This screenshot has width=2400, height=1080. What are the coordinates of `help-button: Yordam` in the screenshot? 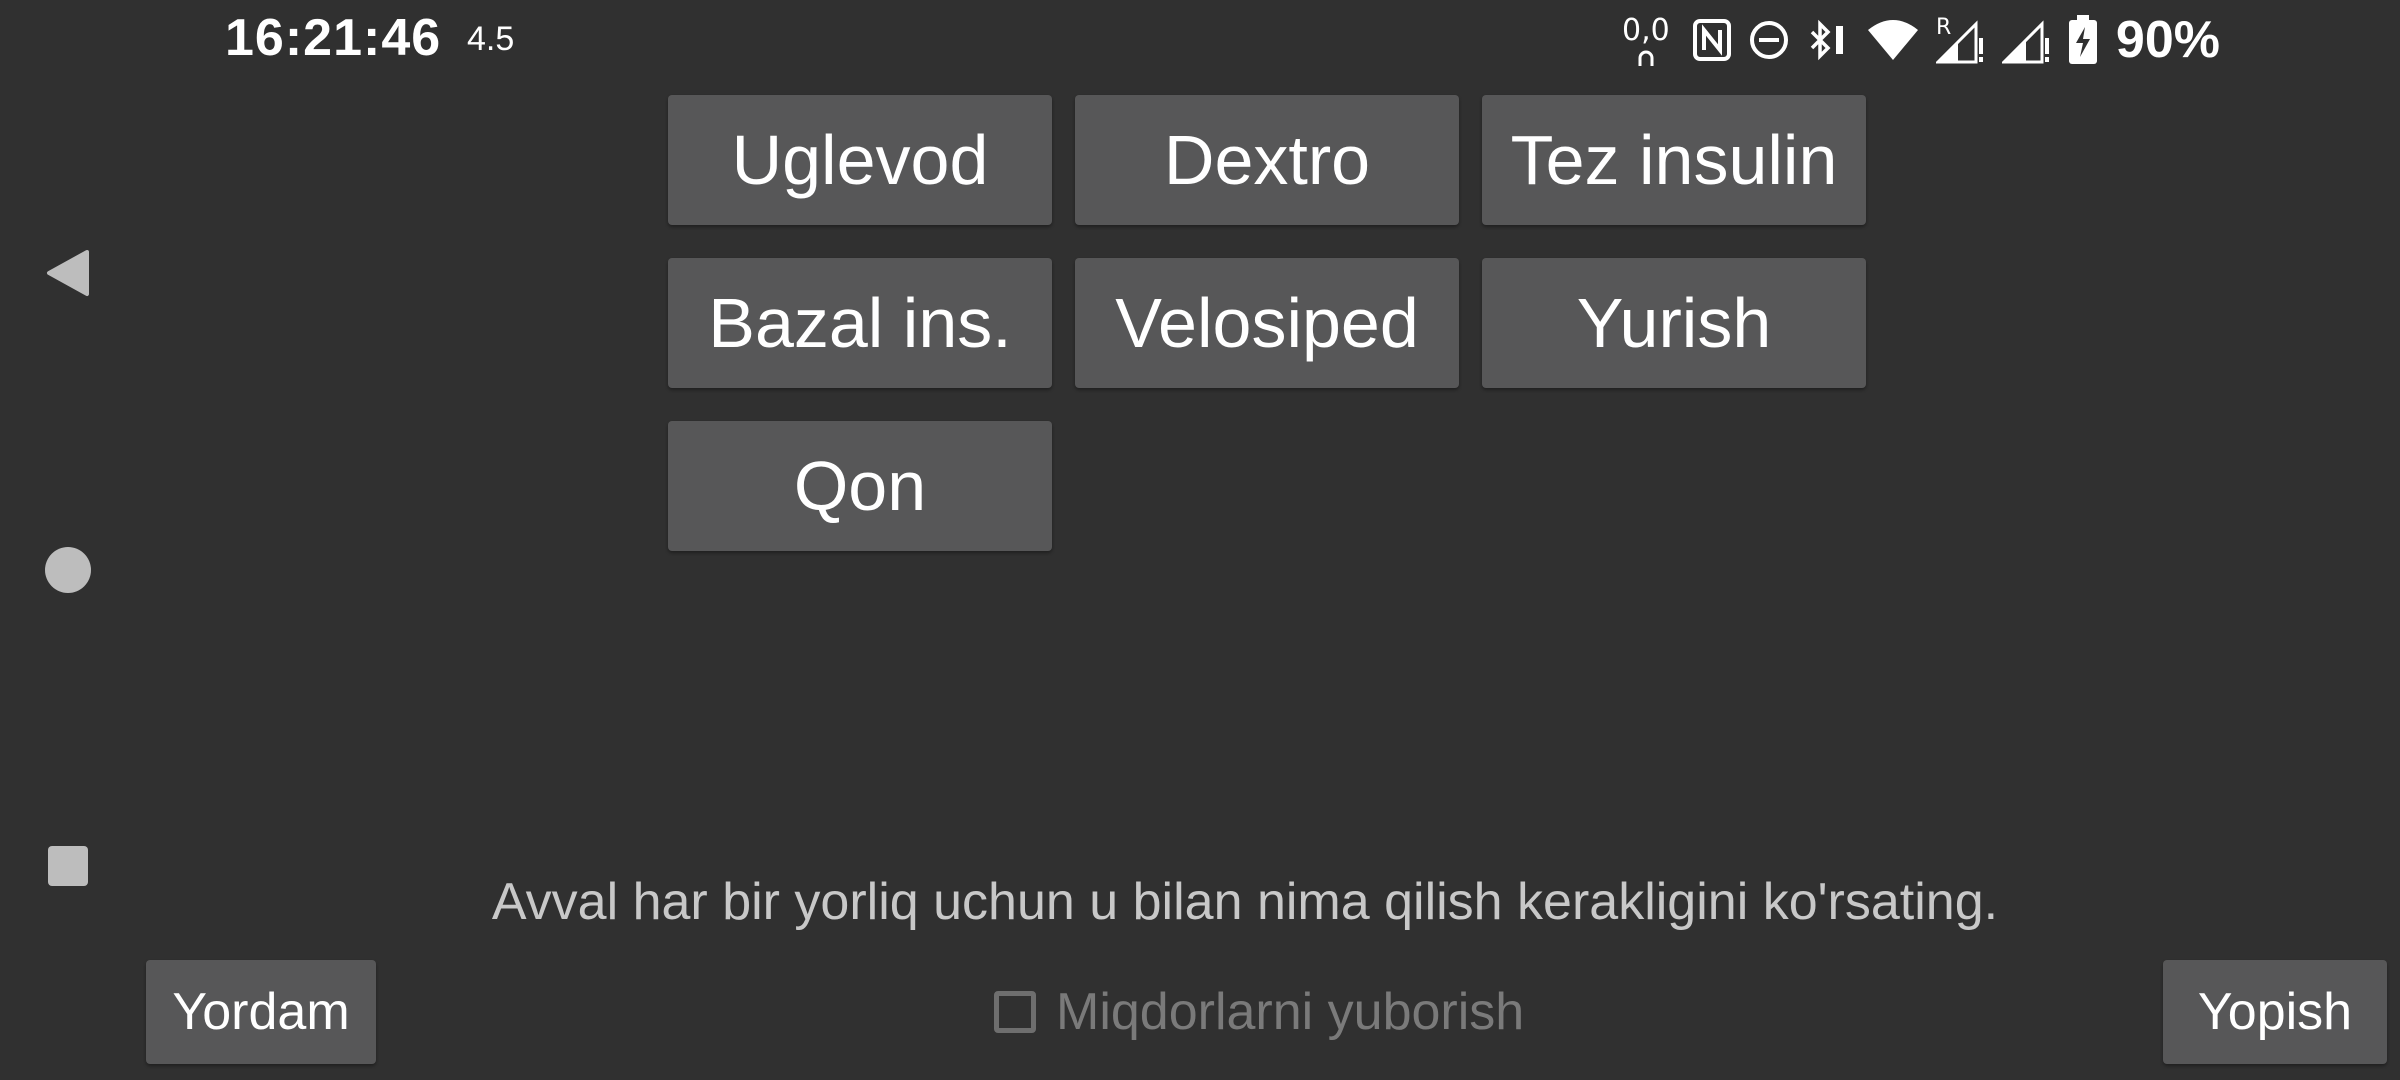 It's located at (261, 1012).